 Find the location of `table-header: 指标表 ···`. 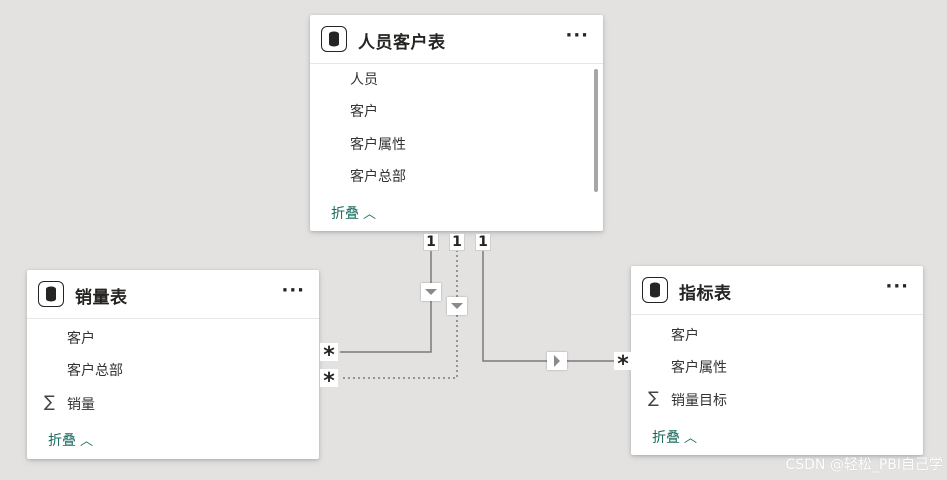

table-header: 指标表 ··· is located at coordinates (777, 290).